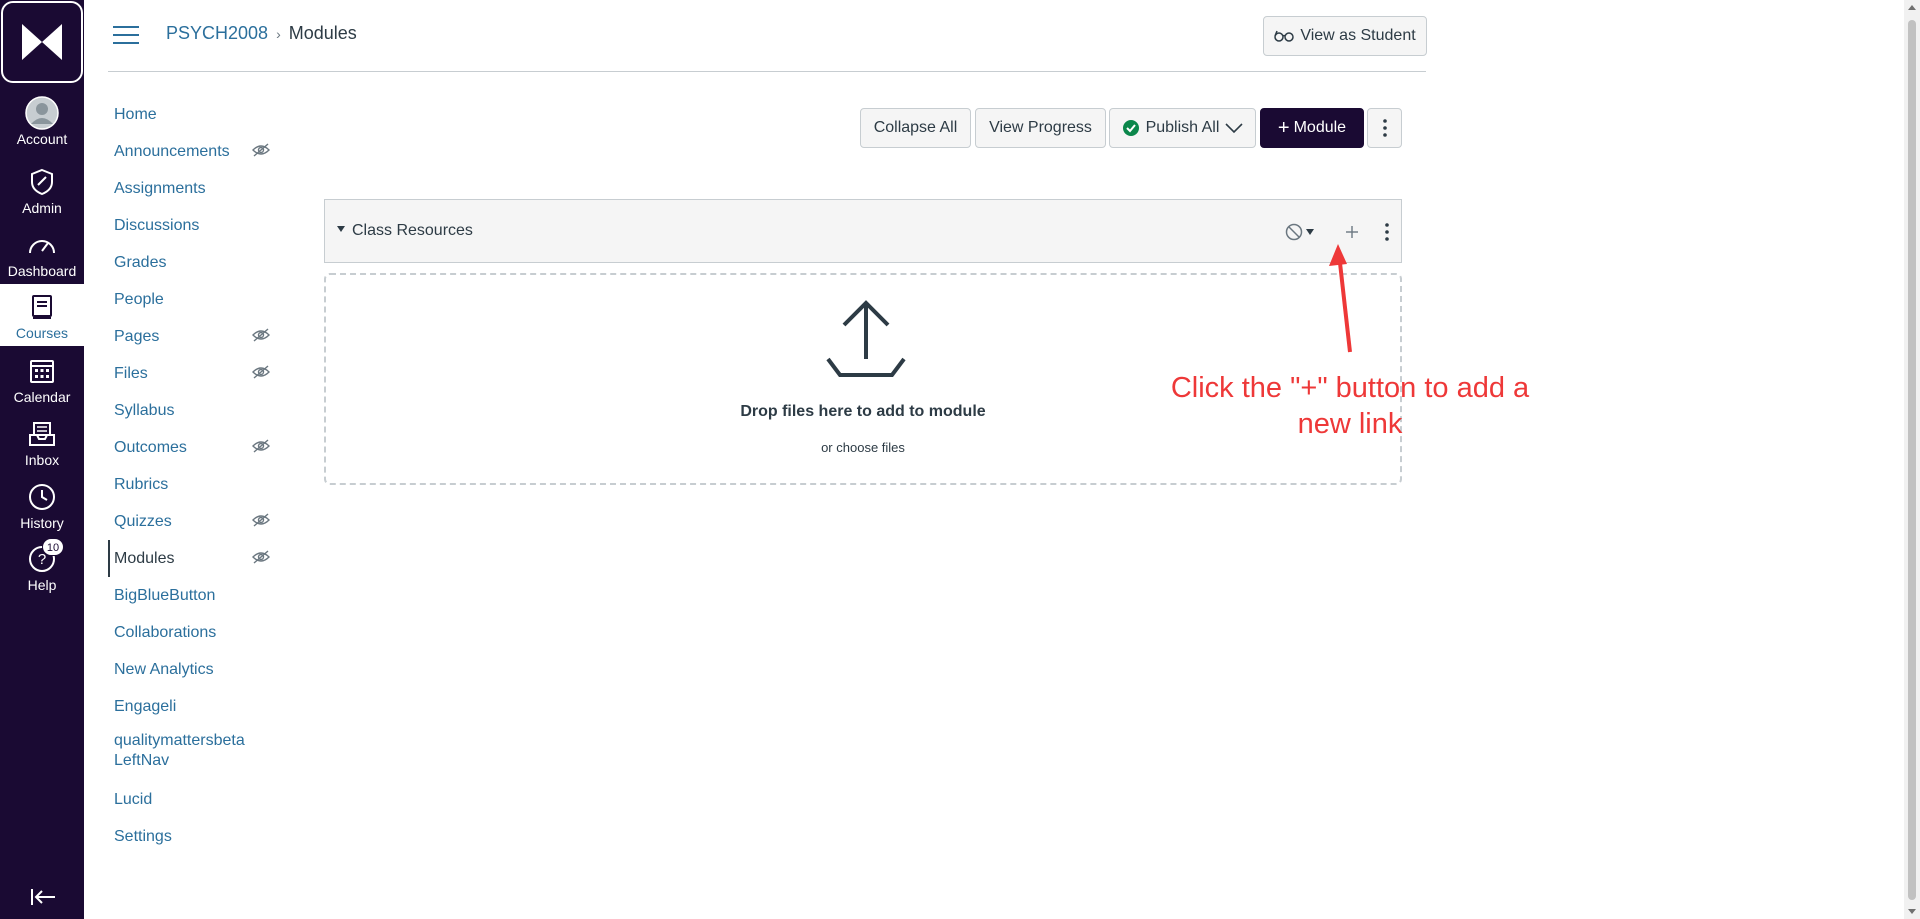 The image size is (1920, 919). What do you see at coordinates (1294, 232) in the screenshot?
I see `unpublished-icon` at bounding box center [1294, 232].